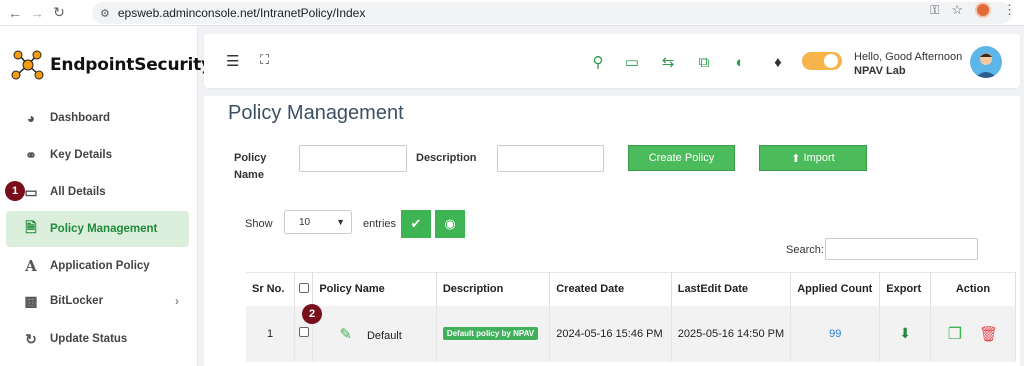 The width and height of the screenshot is (1024, 366). Describe the element at coordinates (104, 229) in the screenshot. I see `sidebar-item-label: Policy Management` at that location.